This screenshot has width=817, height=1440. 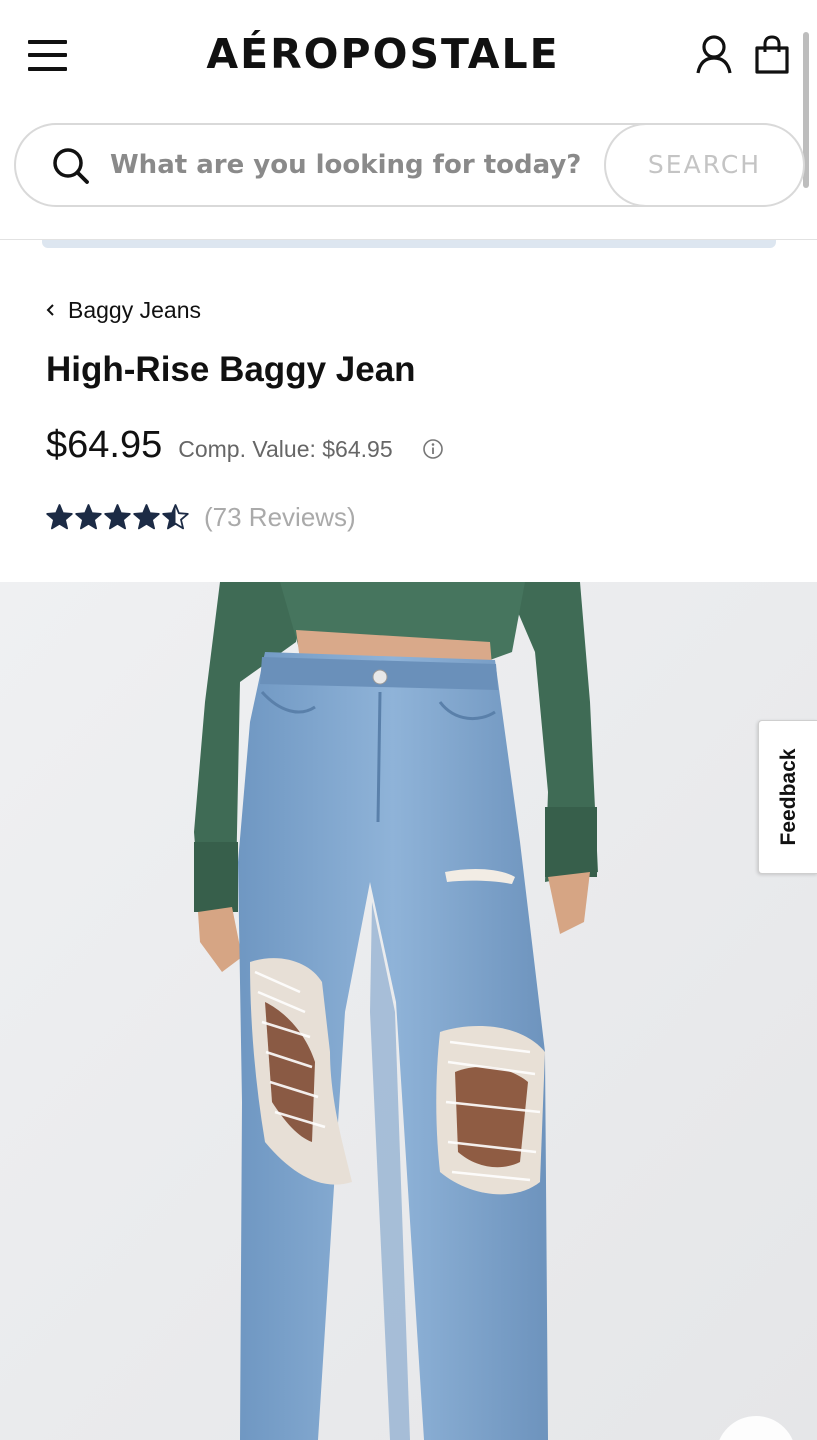 I want to click on breadcrumb-label: Baggy Jeans, so click(x=134, y=309).